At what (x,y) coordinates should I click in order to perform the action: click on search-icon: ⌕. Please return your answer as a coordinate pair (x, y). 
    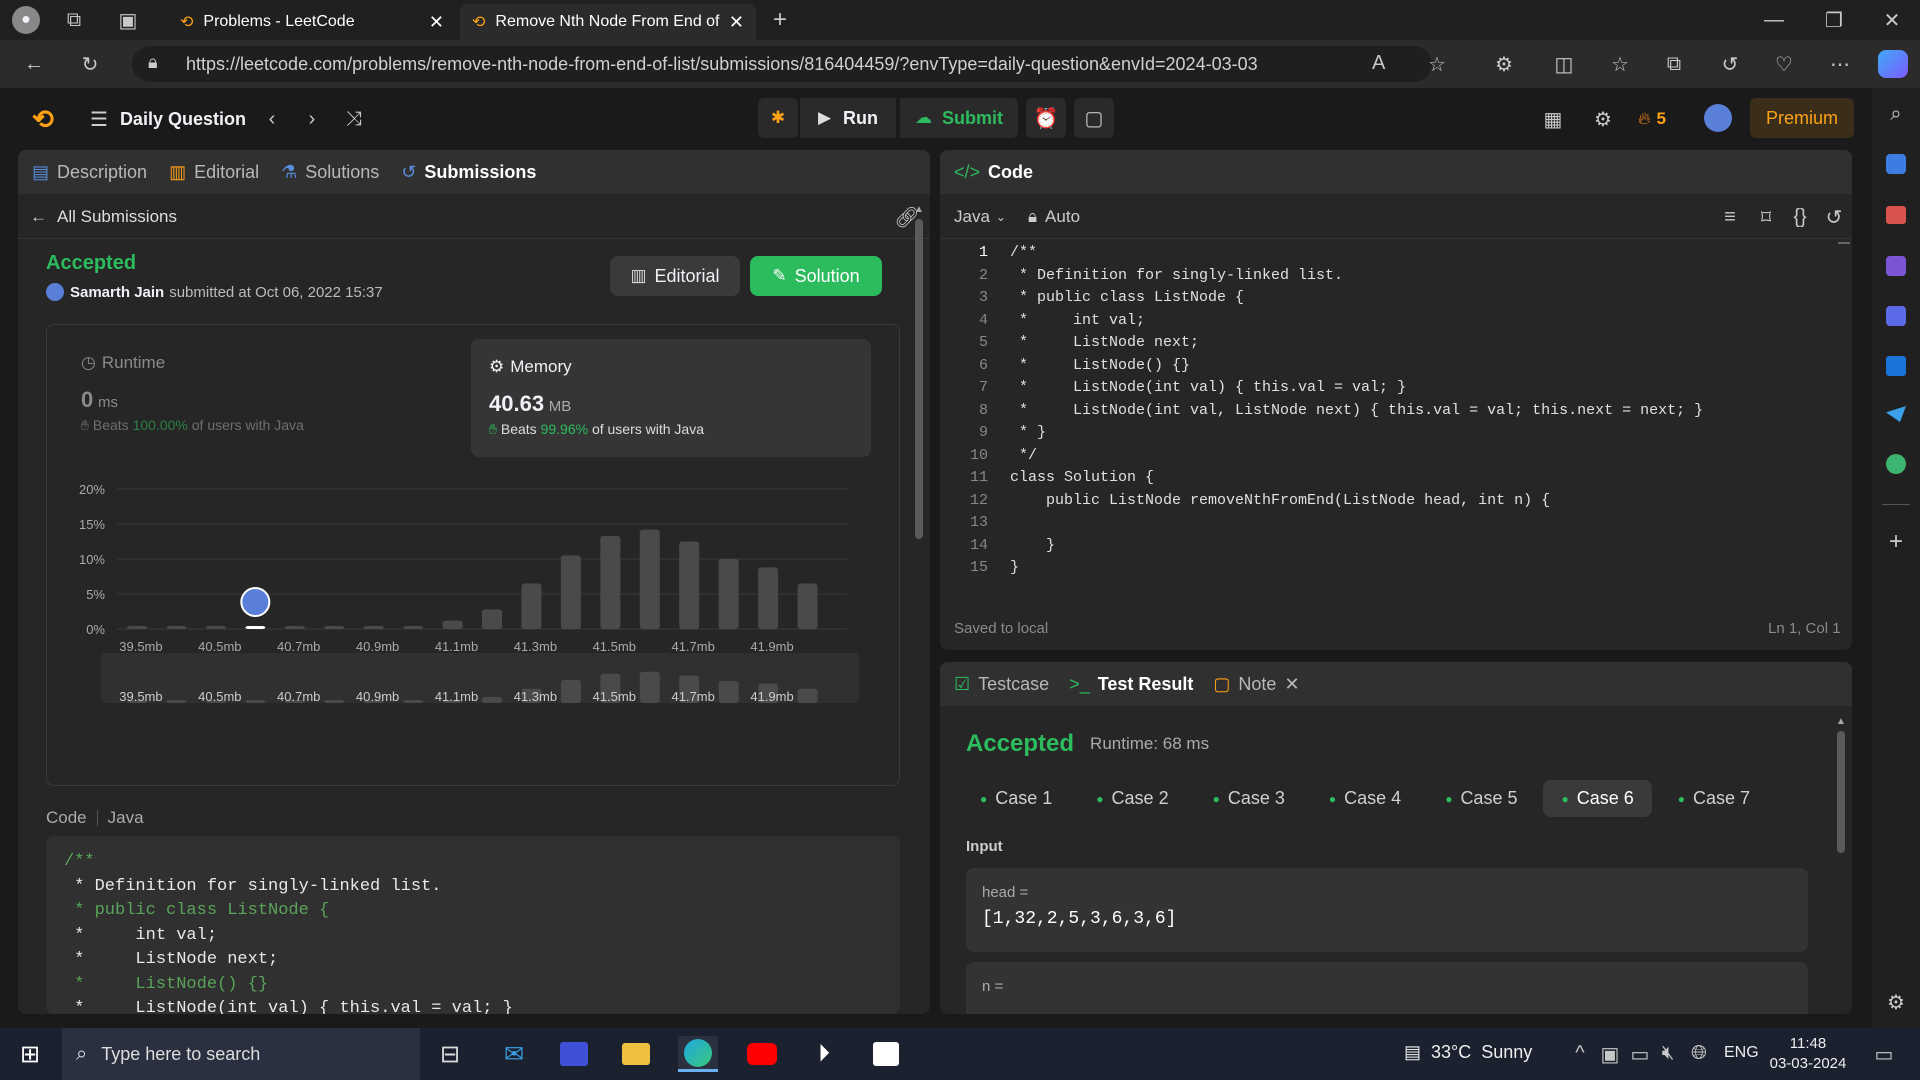
    Looking at the image, I should click on (1896, 114).